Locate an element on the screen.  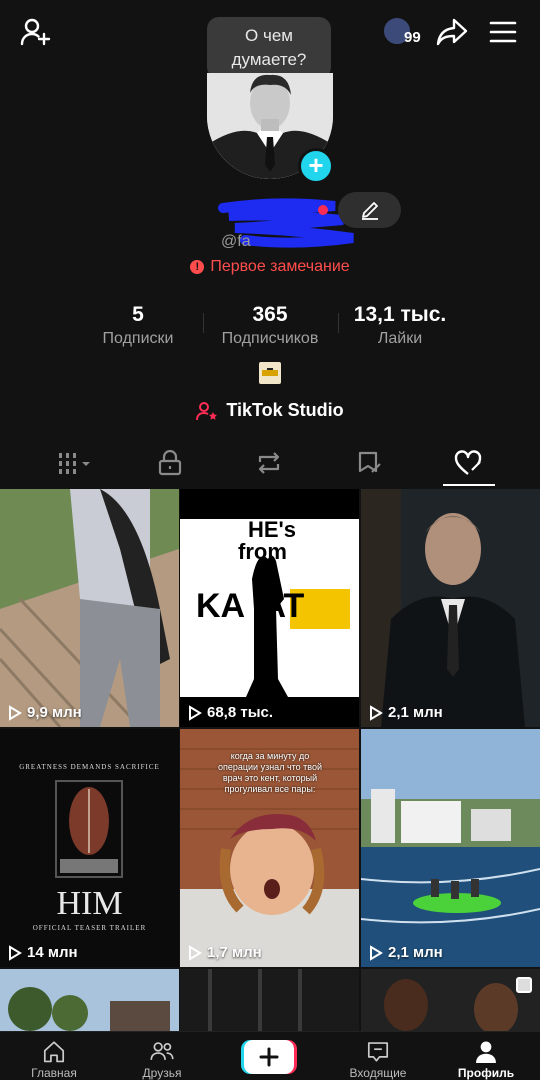
edit-name-button is located at coordinates (369, 210).